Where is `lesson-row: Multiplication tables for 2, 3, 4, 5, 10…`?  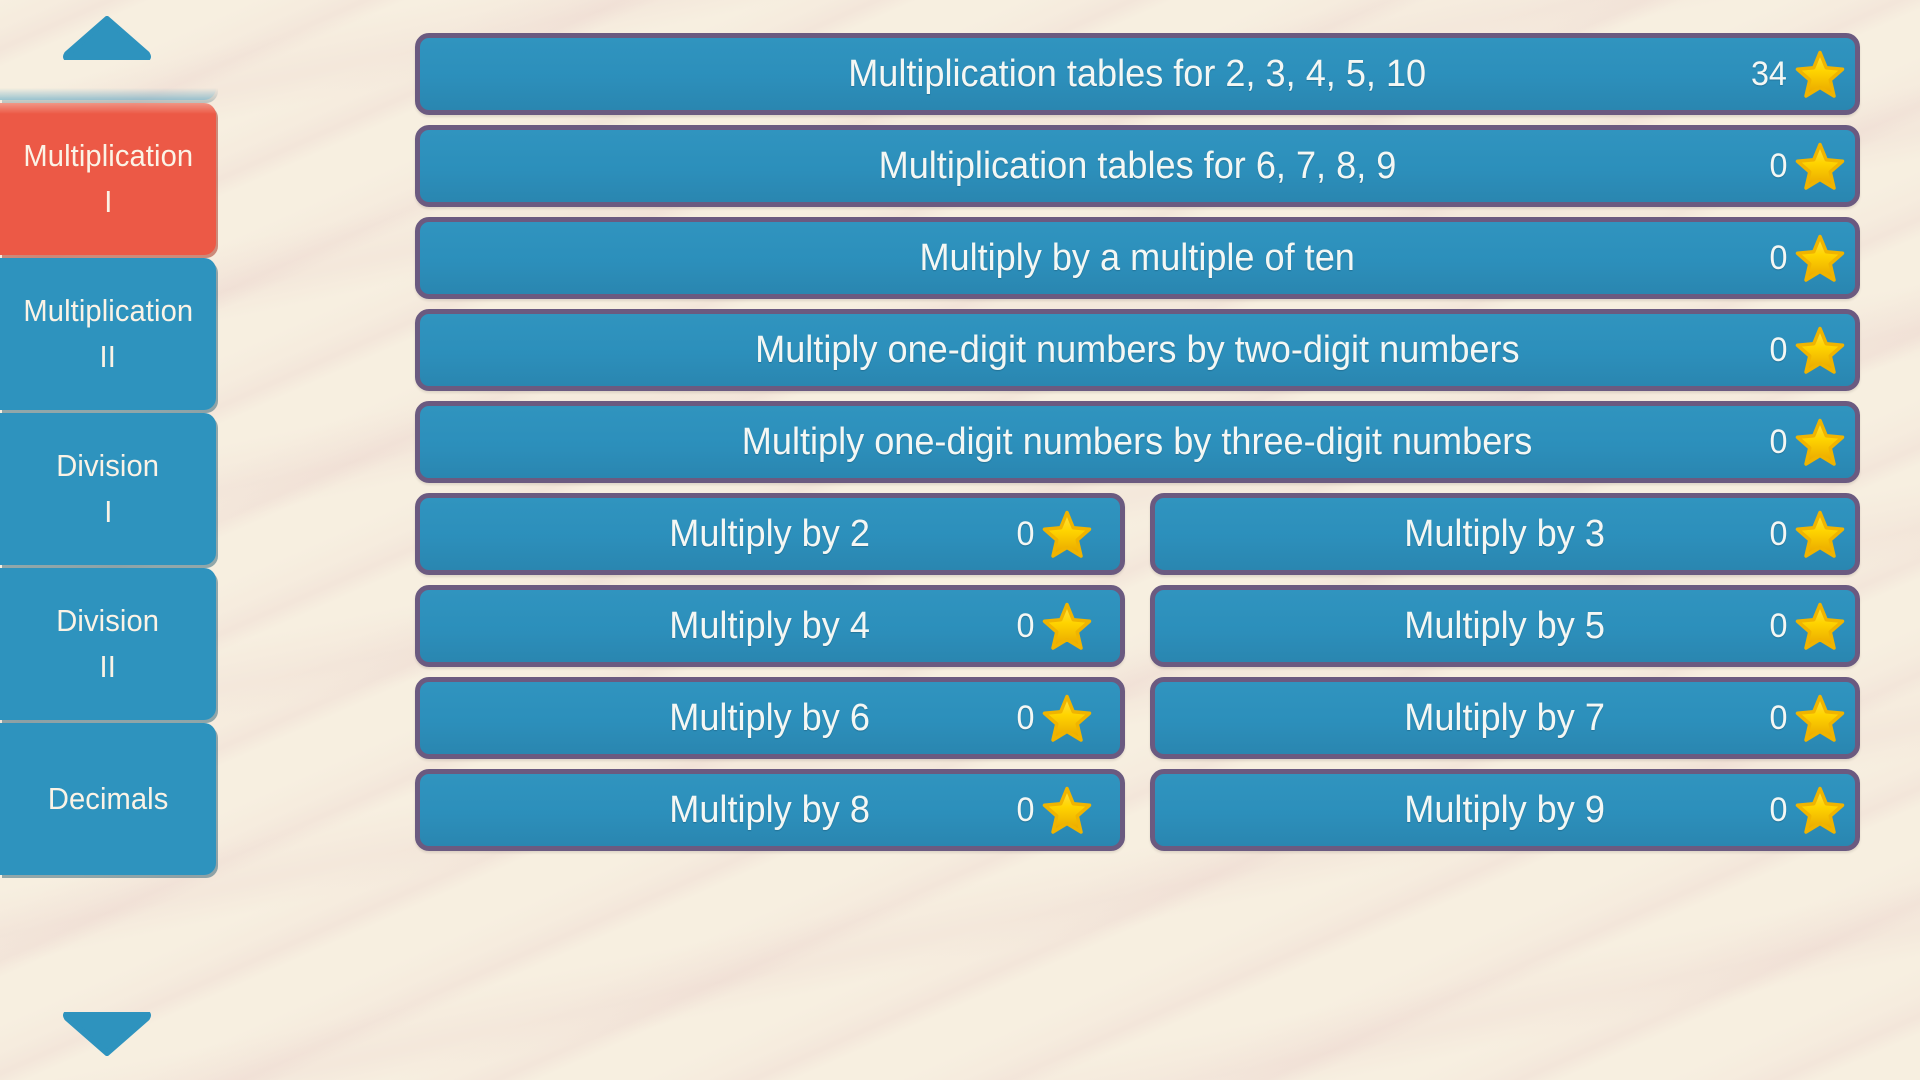 lesson-row: Multiplication tables for 2, 3, 4, 5, 10… is located at coordinates (1137, 74).